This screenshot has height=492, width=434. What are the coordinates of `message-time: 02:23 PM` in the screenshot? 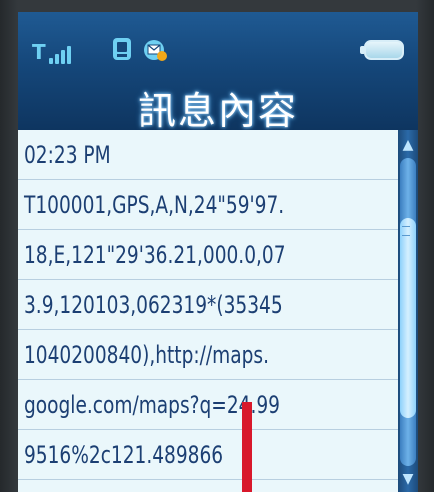 It's located at (208, 155).